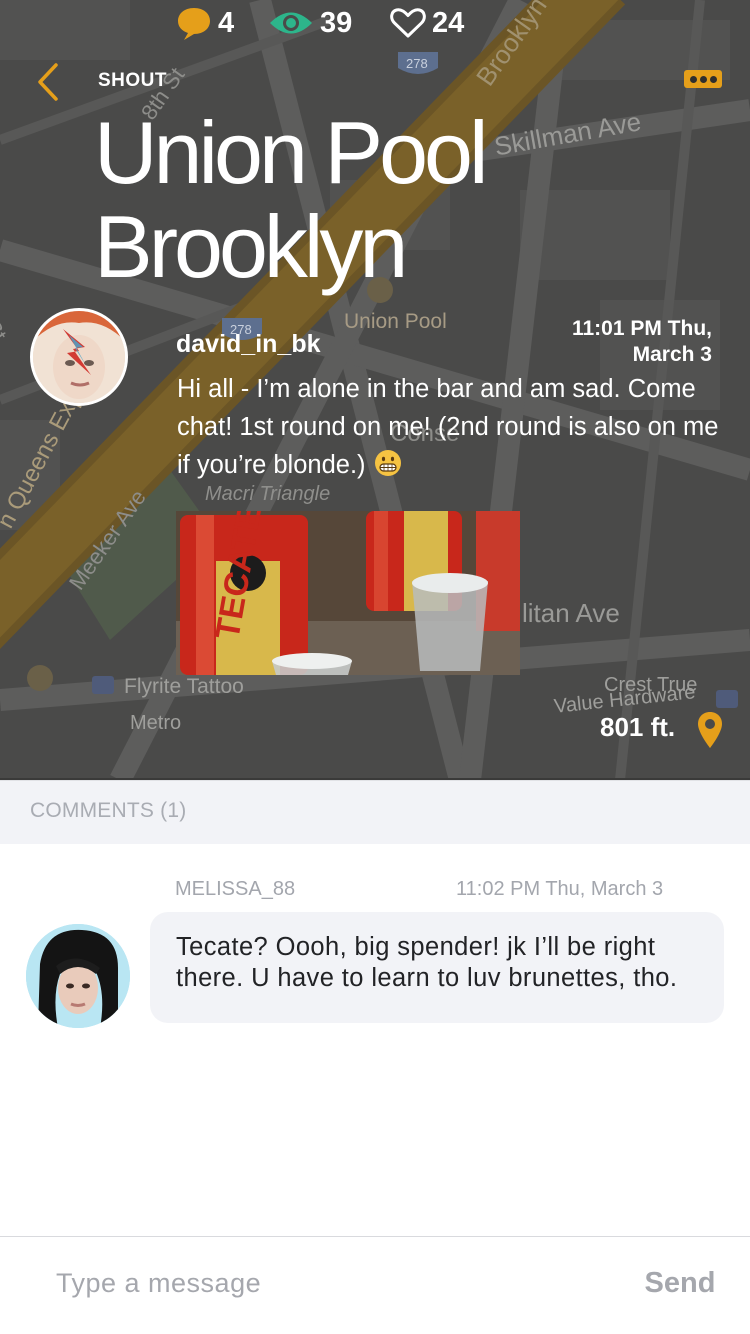  Describe the element at coordinates (560, 889) in the screenshot. I see `comment-timestamp: 11:02 PM Thu, March 3` at that location.